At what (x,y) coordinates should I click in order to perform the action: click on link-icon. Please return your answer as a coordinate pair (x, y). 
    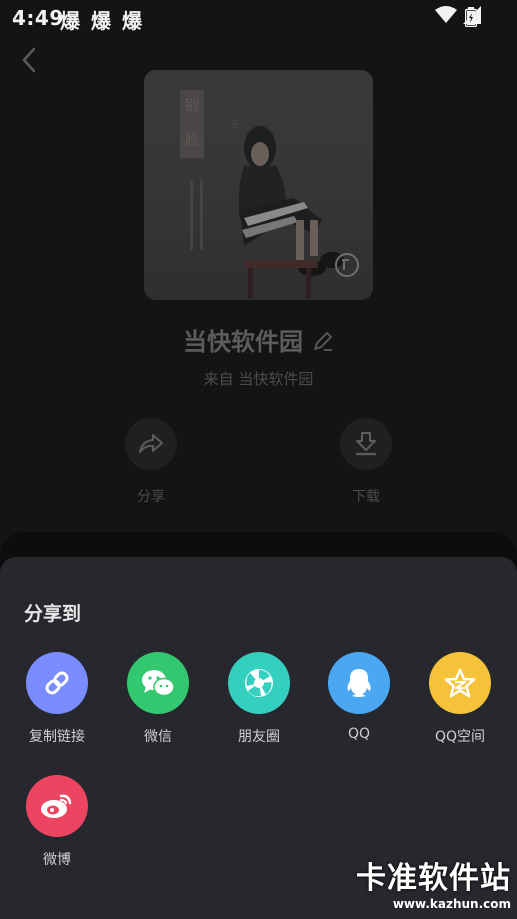
    Looking at the image, I should click on (57, 683).